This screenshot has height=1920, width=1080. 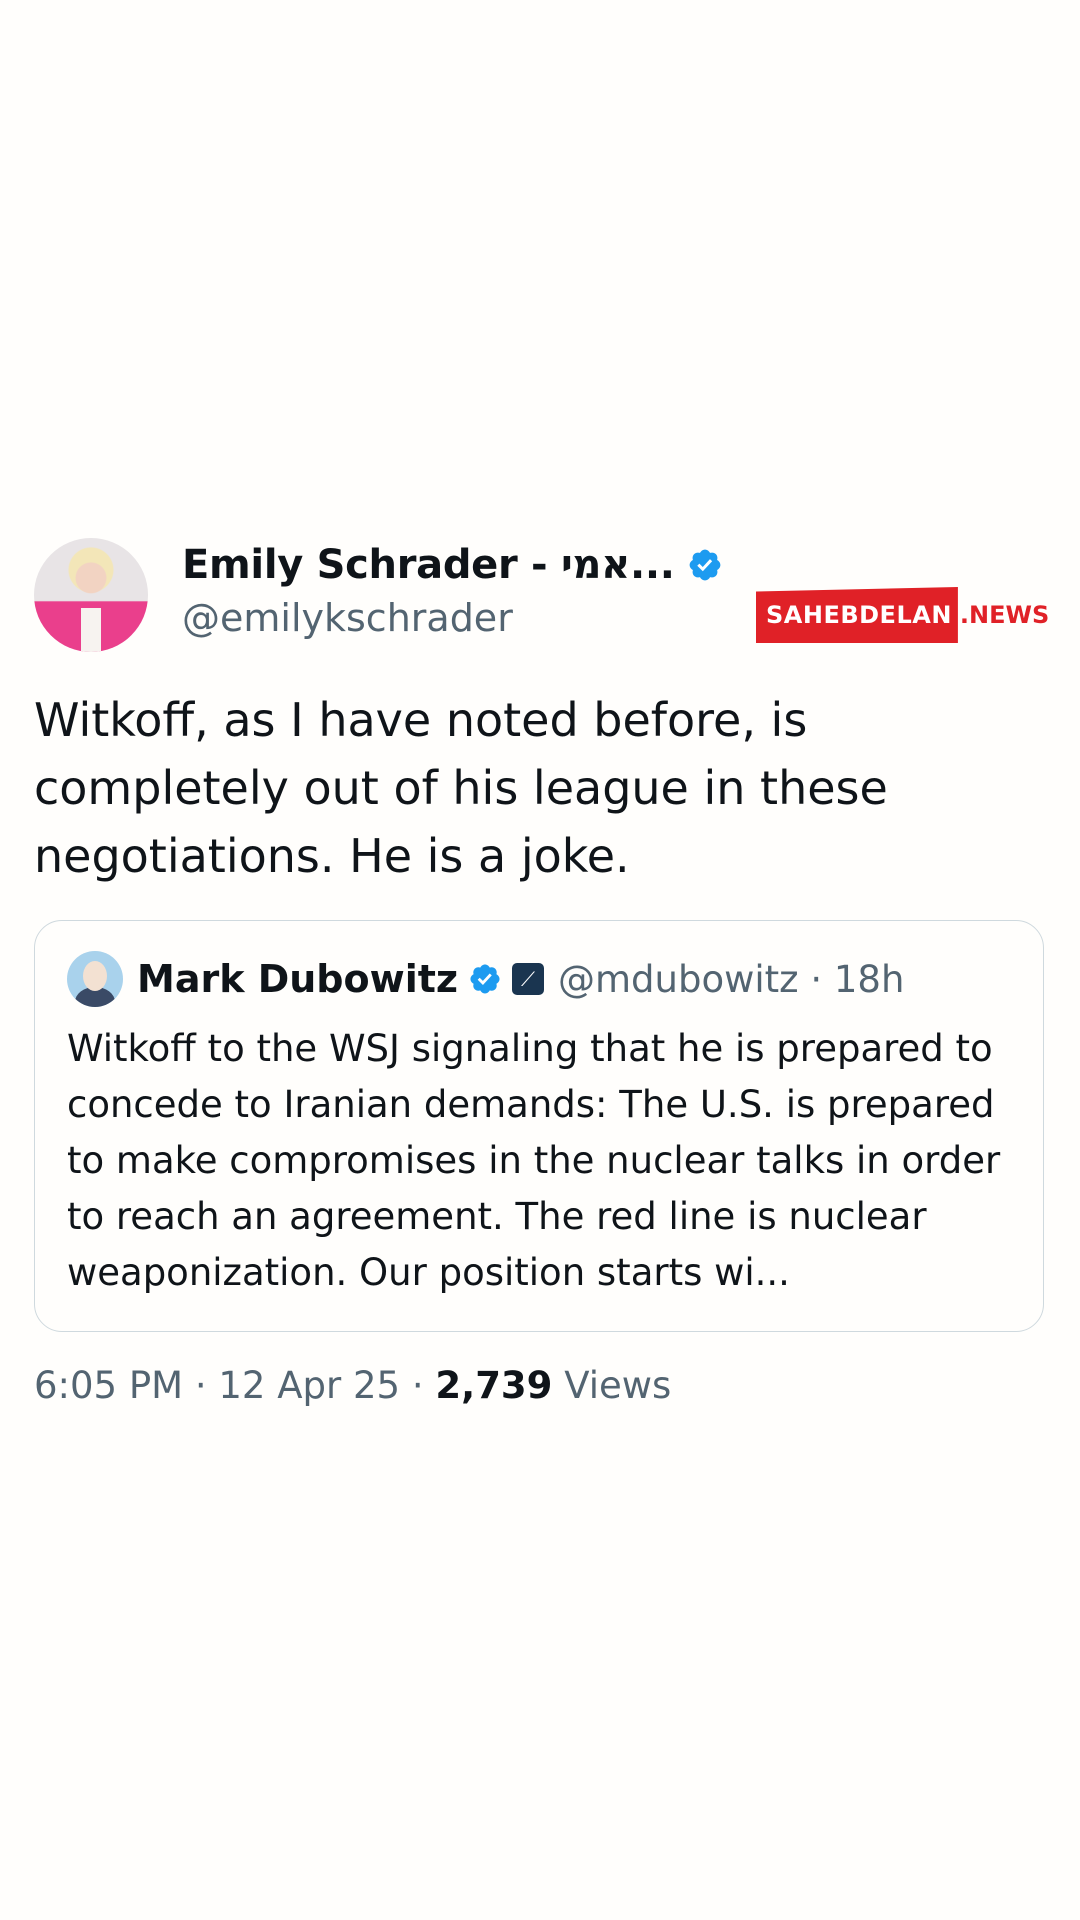 I want to click on quoted-tweet-header: Mark Dubowitz ⟋ @mdubowitz · 18h, so click(x=540, y=979).